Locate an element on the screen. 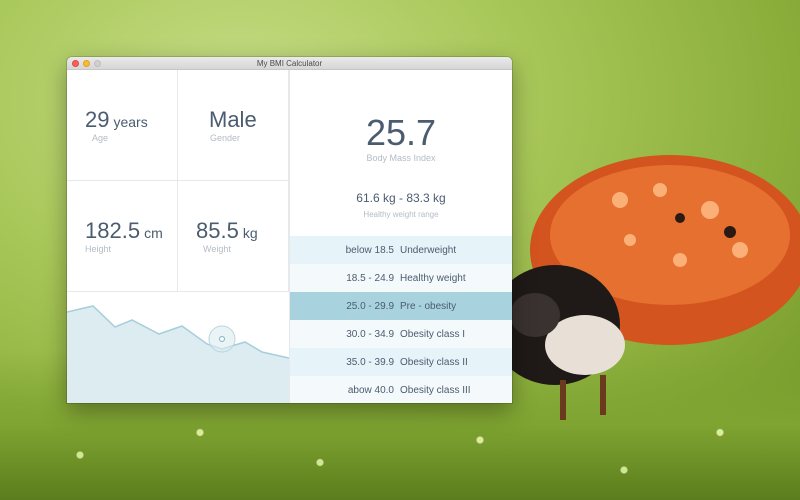  category-row-healthy: 18.5 - 24.9 Healthy weight is located at coordinates (401, 278).